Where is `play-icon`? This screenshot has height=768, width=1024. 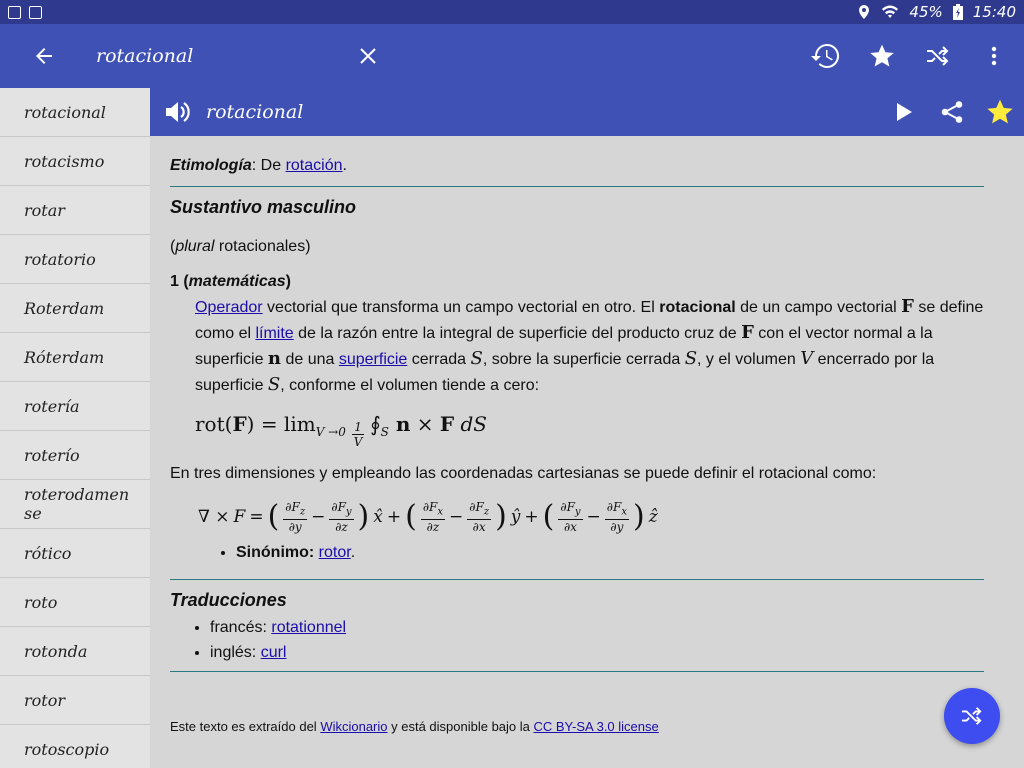
play-icon is located at coordinates (904, 112).